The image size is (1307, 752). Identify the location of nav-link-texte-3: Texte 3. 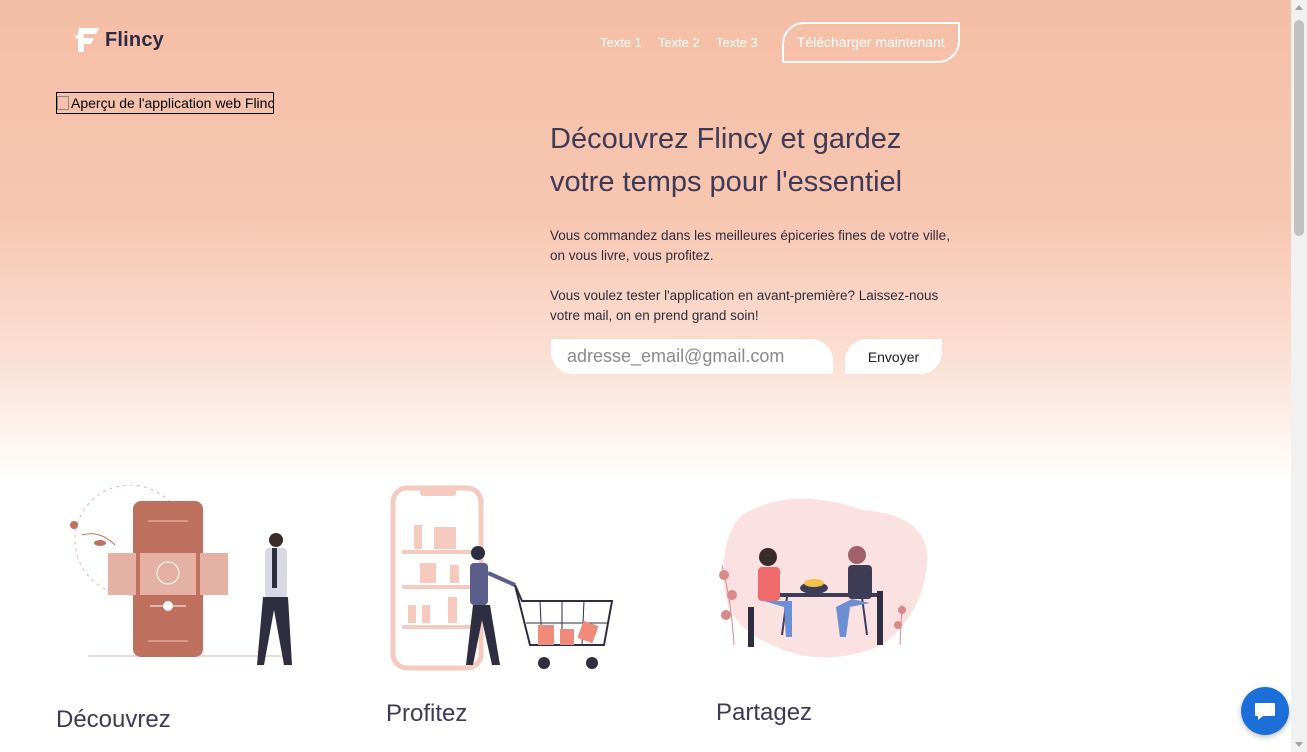
(737, 42).